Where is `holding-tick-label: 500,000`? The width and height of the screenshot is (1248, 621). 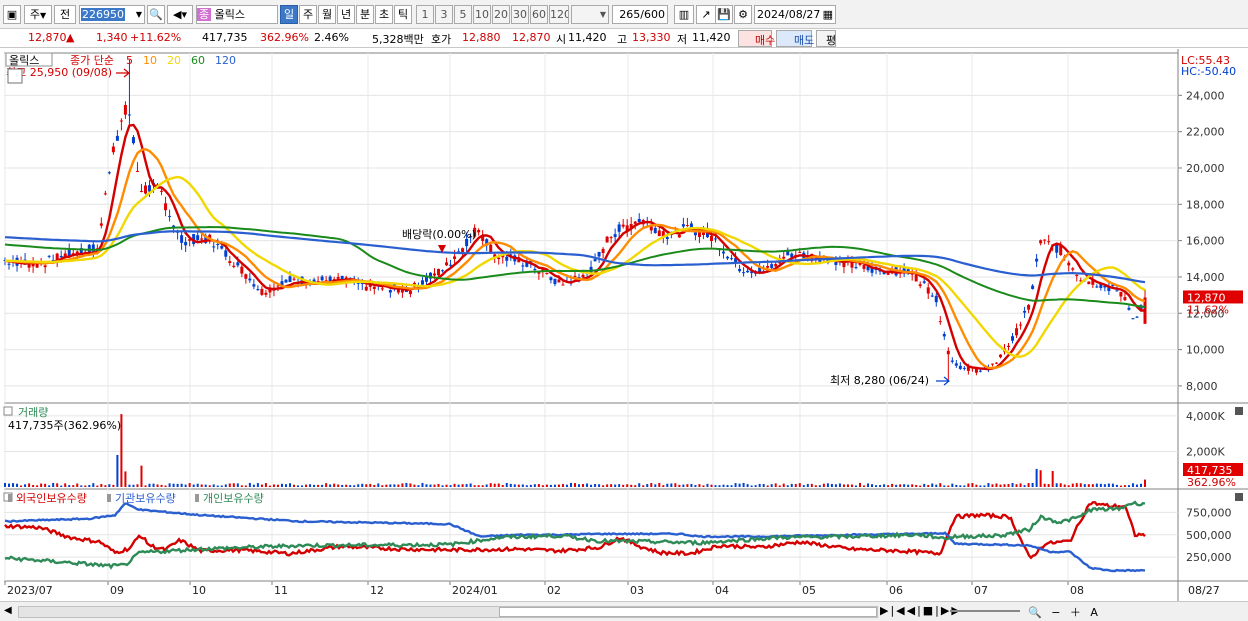
holding-tick-label: 500,000 is located at coordinates (1209, 535).